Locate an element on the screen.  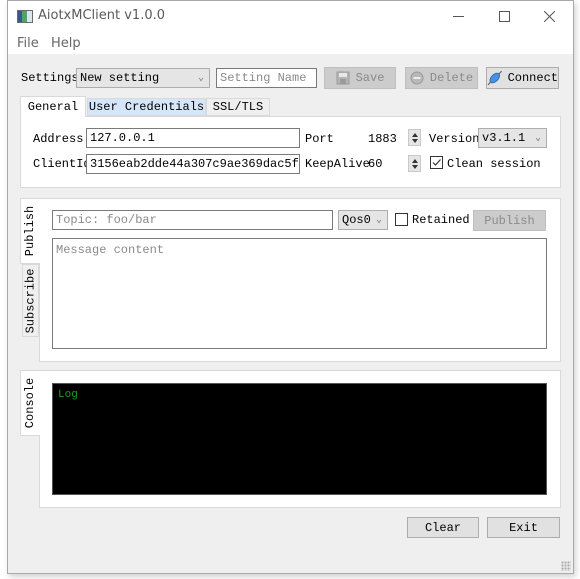
title-bar: AiotxMClient v1.0.0 is located at coordinates (290, 16).